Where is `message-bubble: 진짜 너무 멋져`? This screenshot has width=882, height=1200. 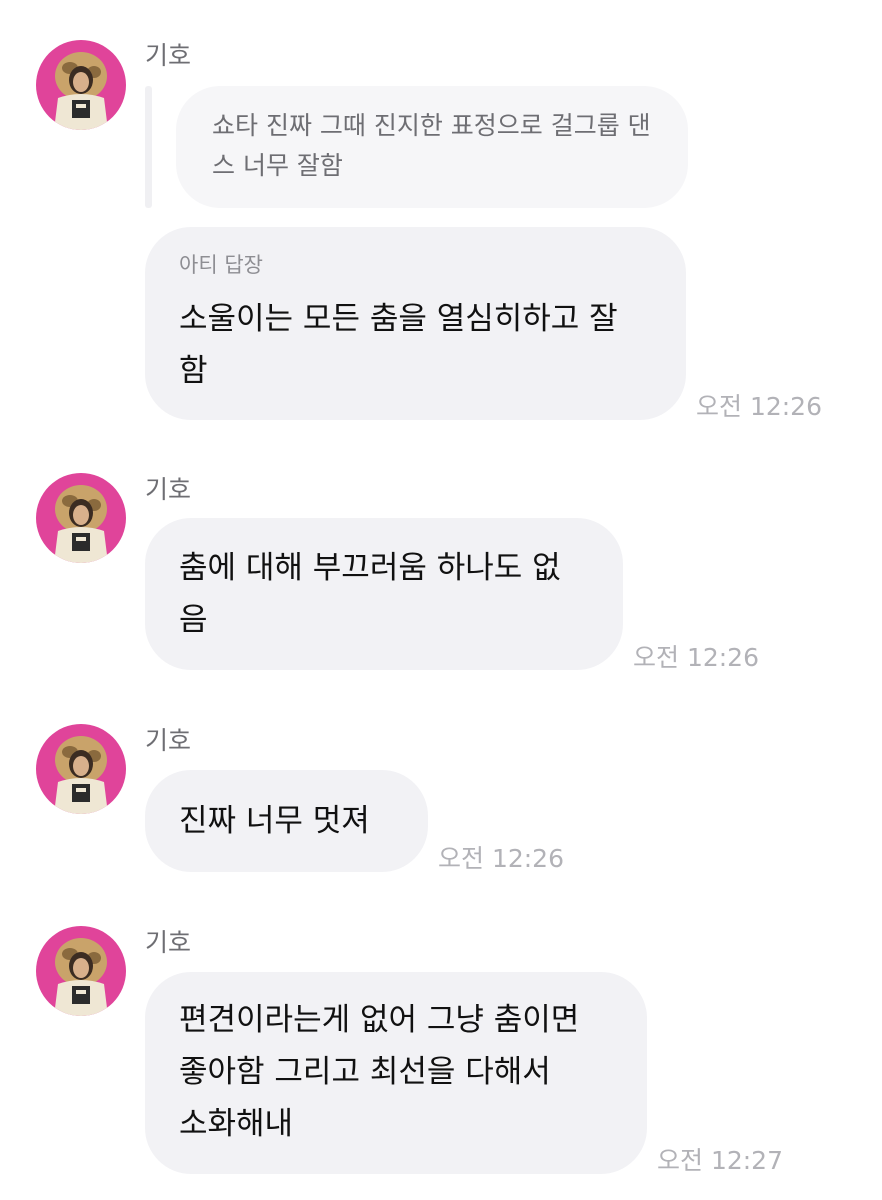 message-bubble: 진짜 너무 멋져 is located at coordinates (286, 821).